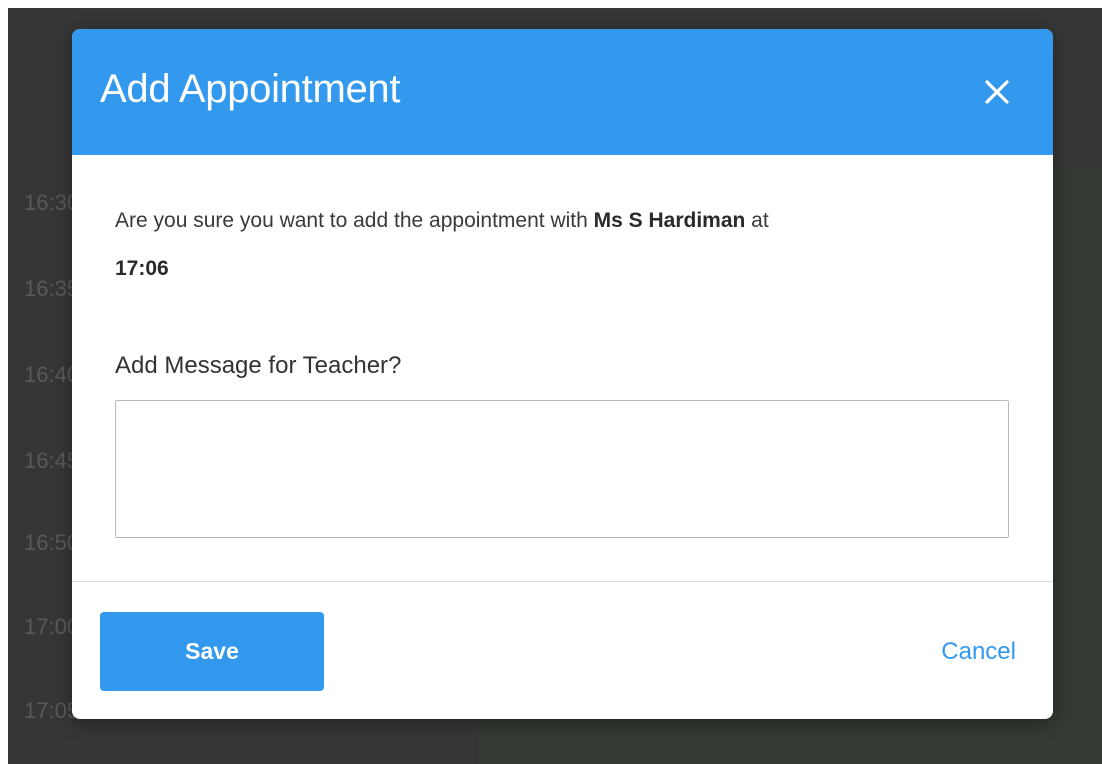 The width and height of the screenshot is (1102, 764). What do you see at coordinates (250, 89) in the screenshot?
I see `dialog-title: Add Appointment` at bounding box center [250, 89].